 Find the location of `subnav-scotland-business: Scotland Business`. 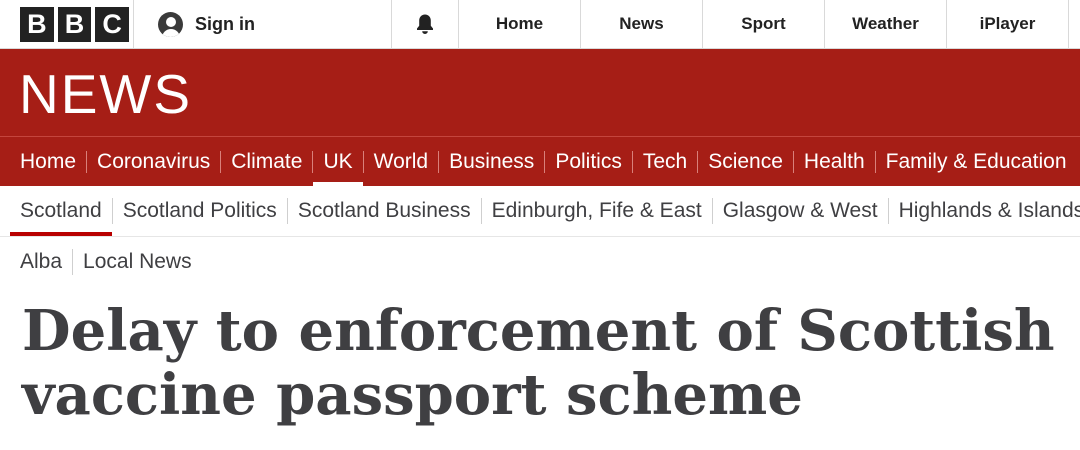

subnav-scotland-business: Scotland Business is located at coordinates (384, 211).